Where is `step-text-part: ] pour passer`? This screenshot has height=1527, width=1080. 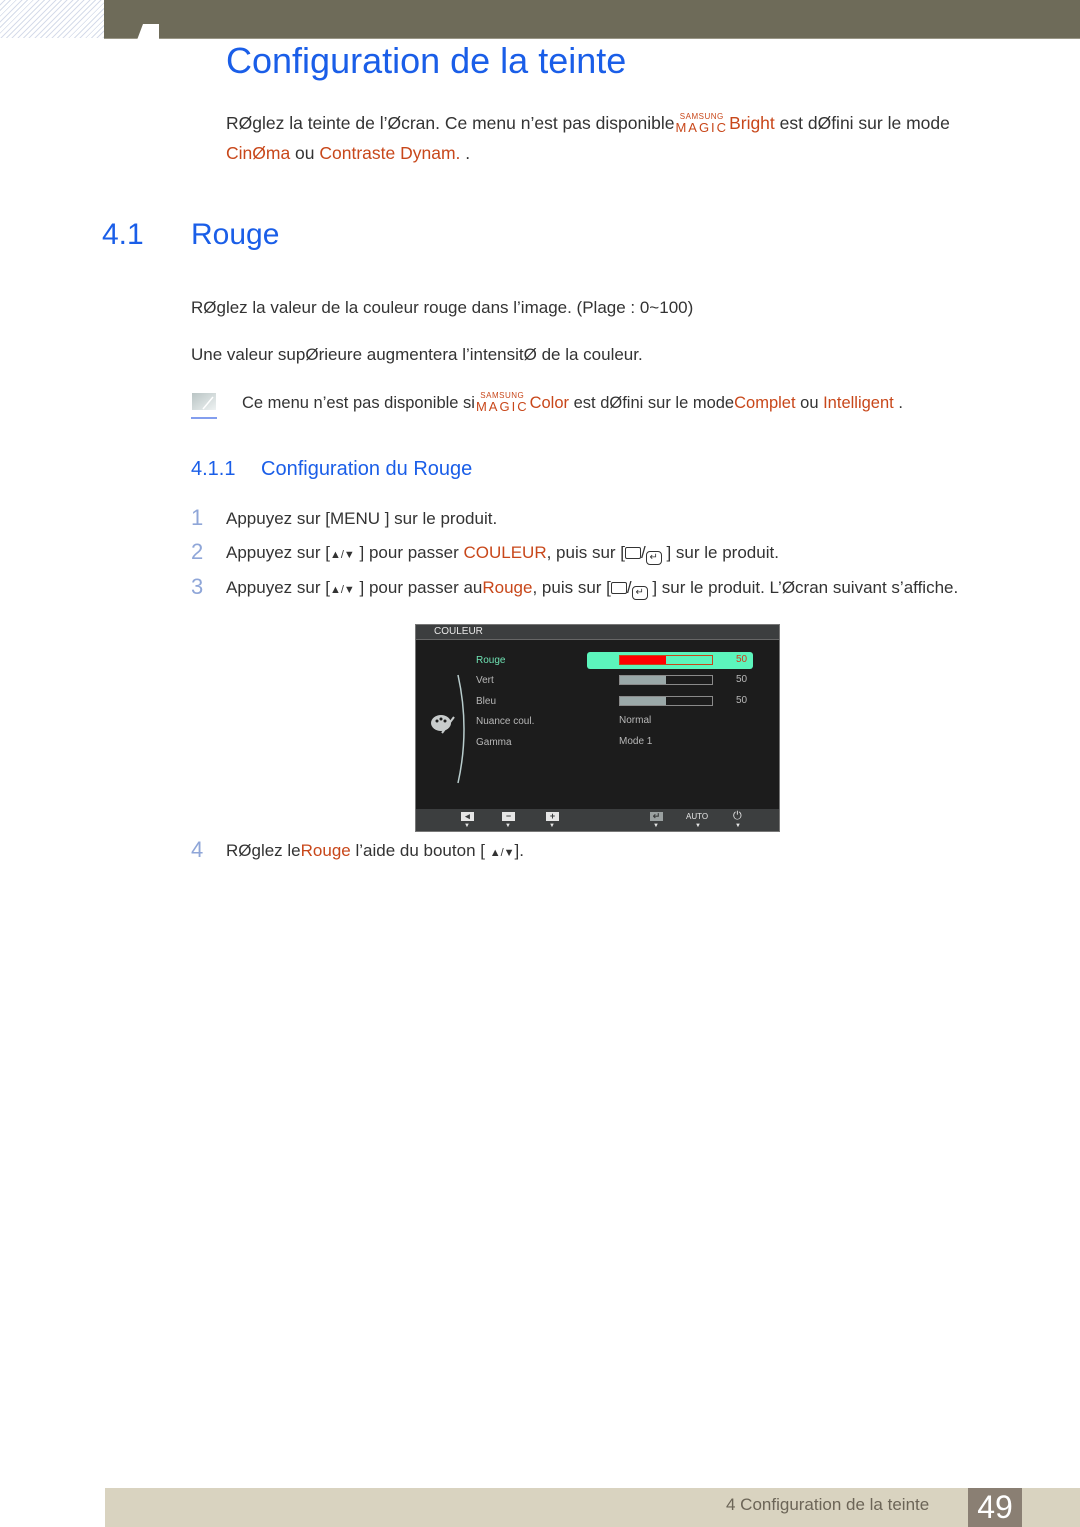
step-text-part: ] pour passer is located at coordinates (409, 552).